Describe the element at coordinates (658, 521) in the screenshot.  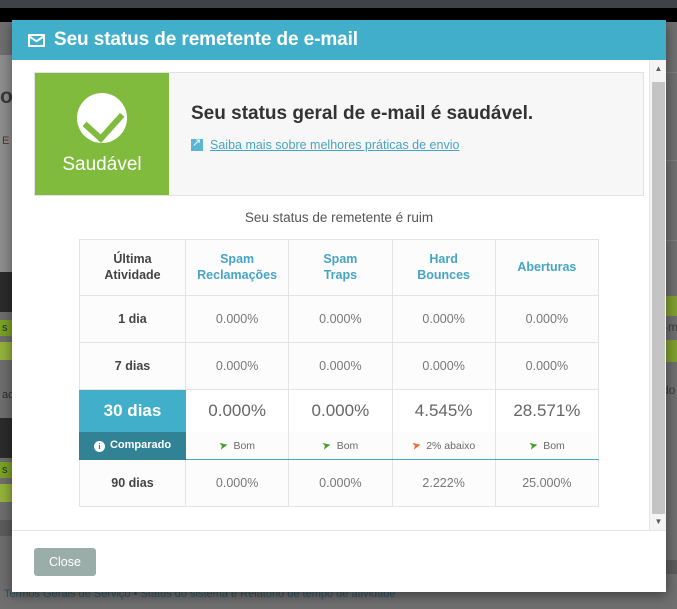
I see `scroll-down-button: ▼` at that location.